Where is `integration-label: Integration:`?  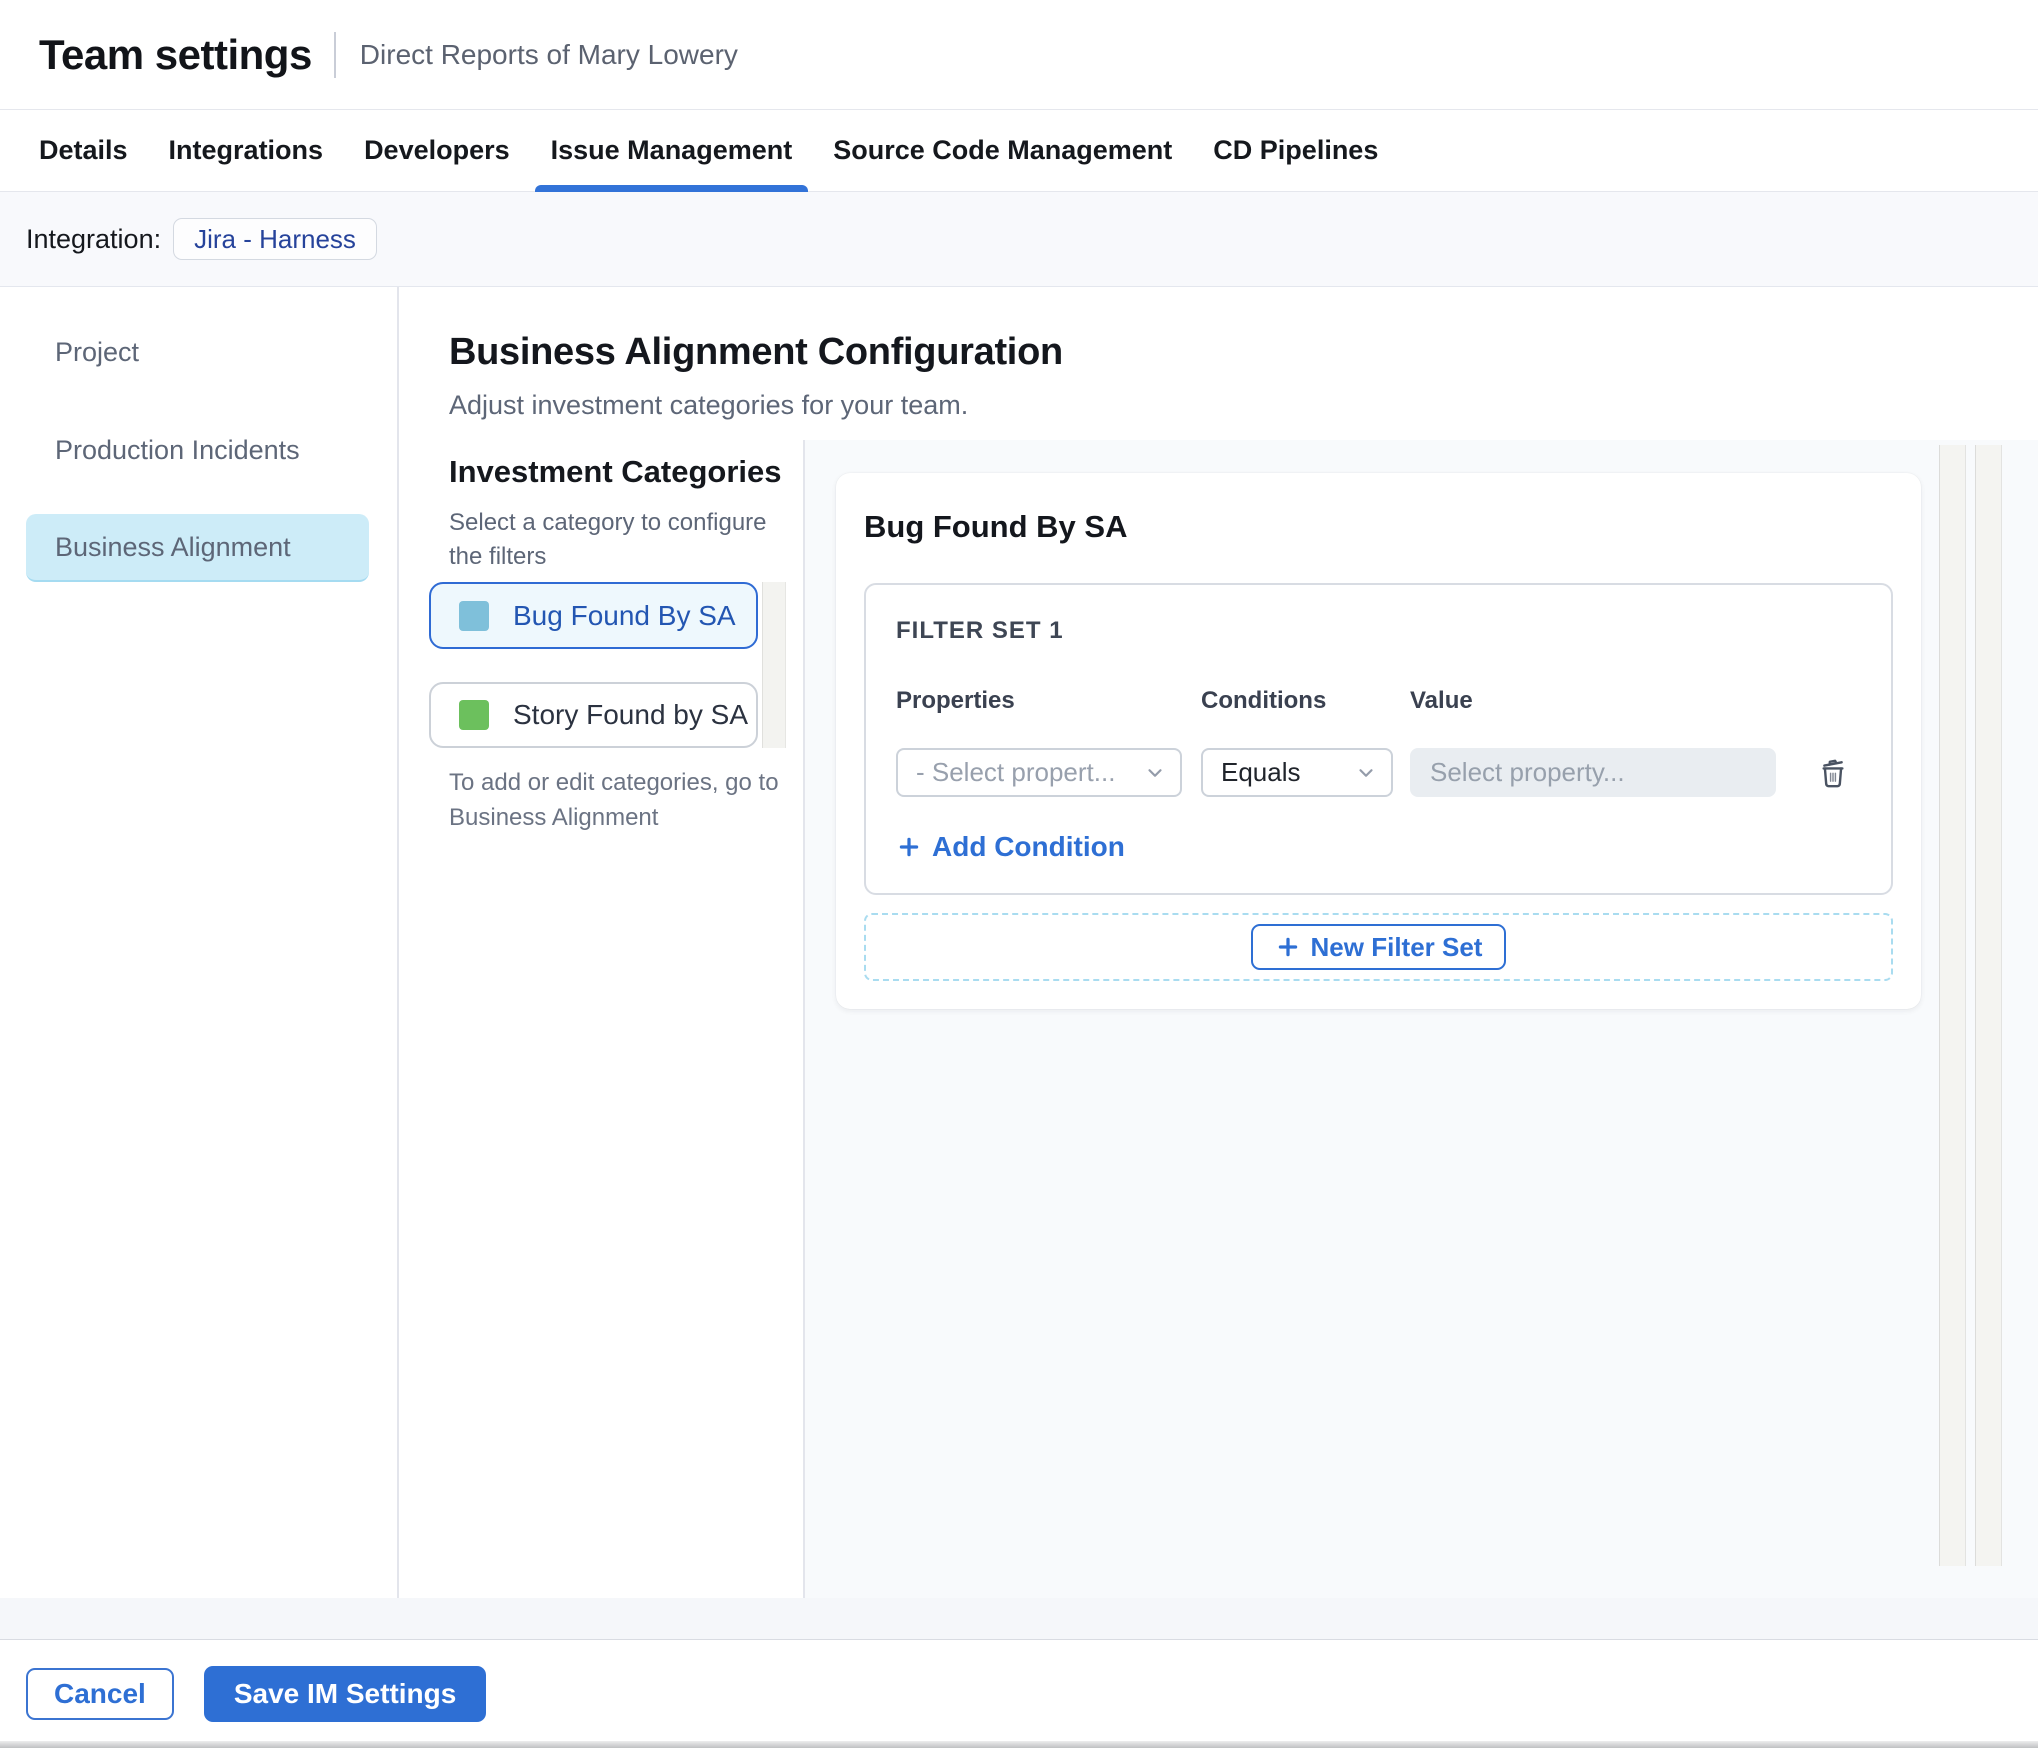
integration-label: Integration: is located at coordinates (94, 238).